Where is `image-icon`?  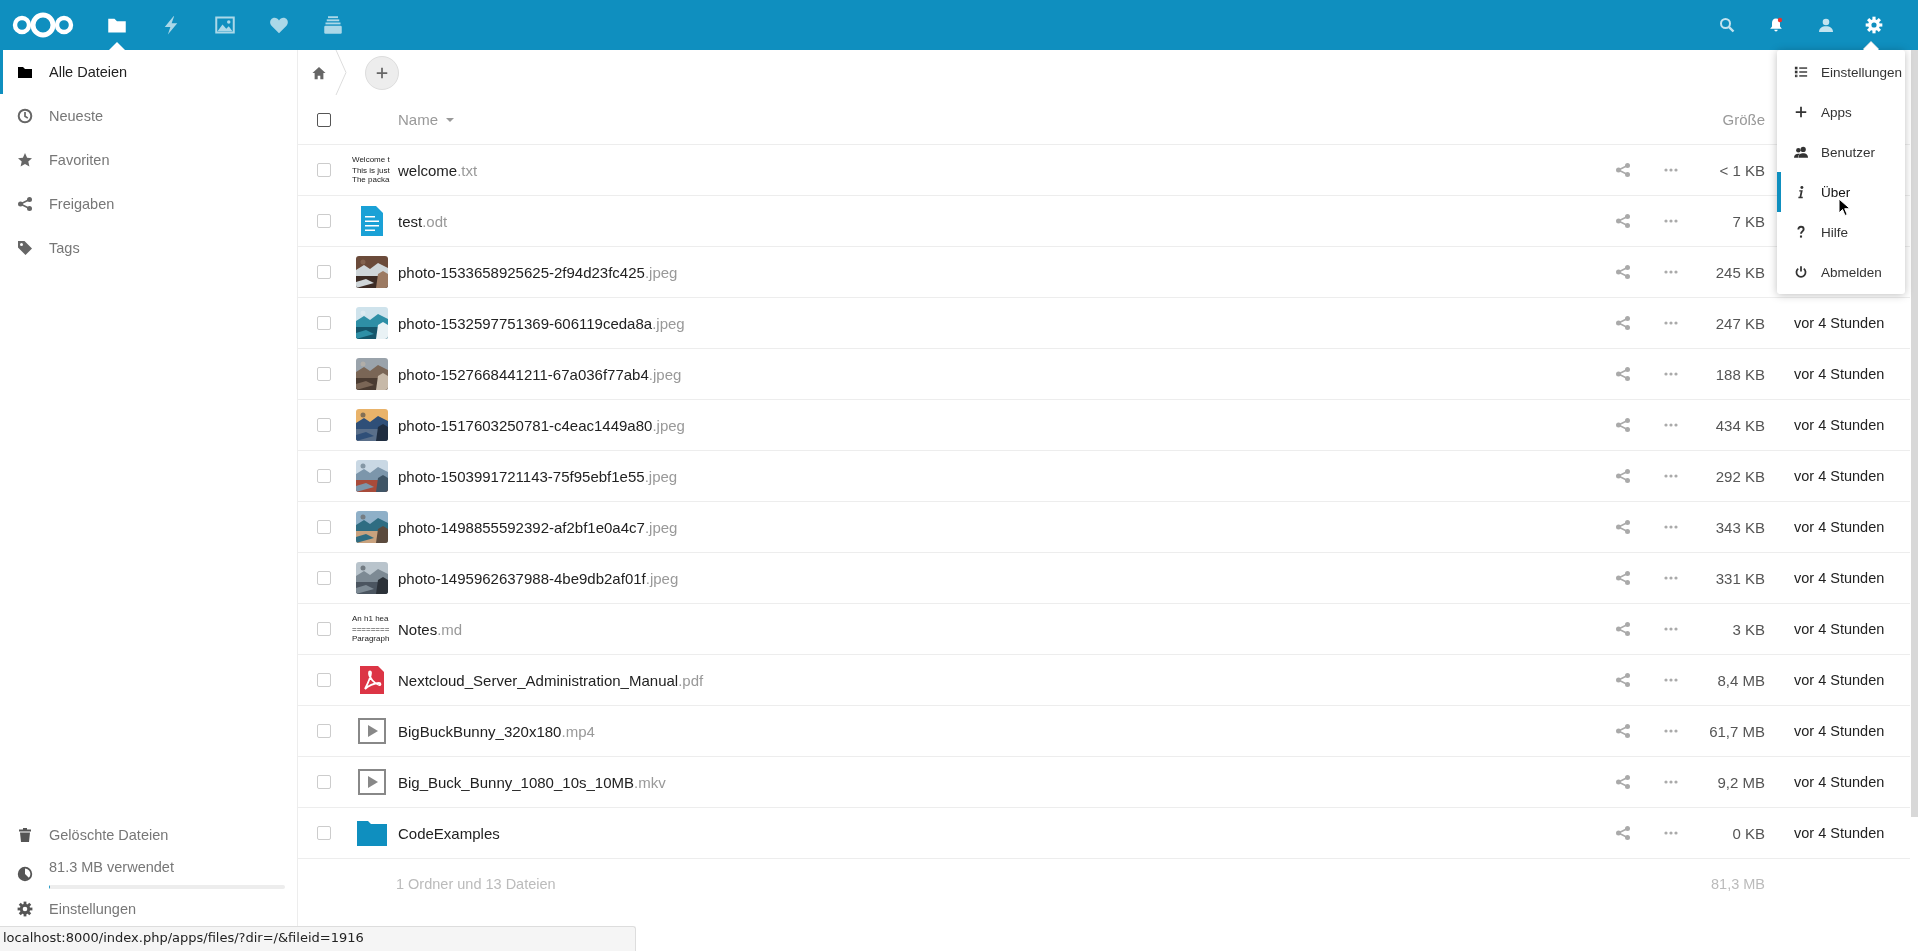 image-icon is located at coordinates (225, 25).